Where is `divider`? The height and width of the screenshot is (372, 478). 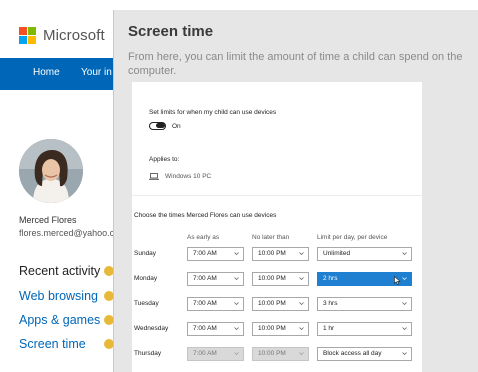 divider is located at coordinates (277, 195).